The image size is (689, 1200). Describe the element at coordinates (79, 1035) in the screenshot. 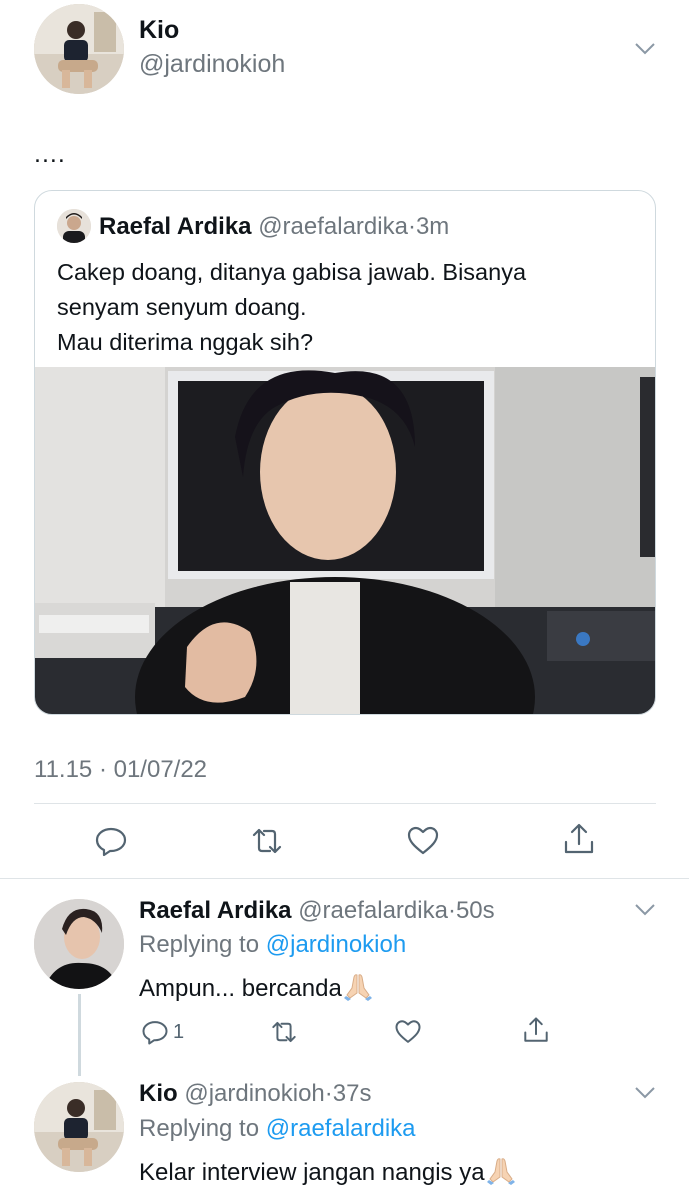

I see `thread-connector-line` at that location.